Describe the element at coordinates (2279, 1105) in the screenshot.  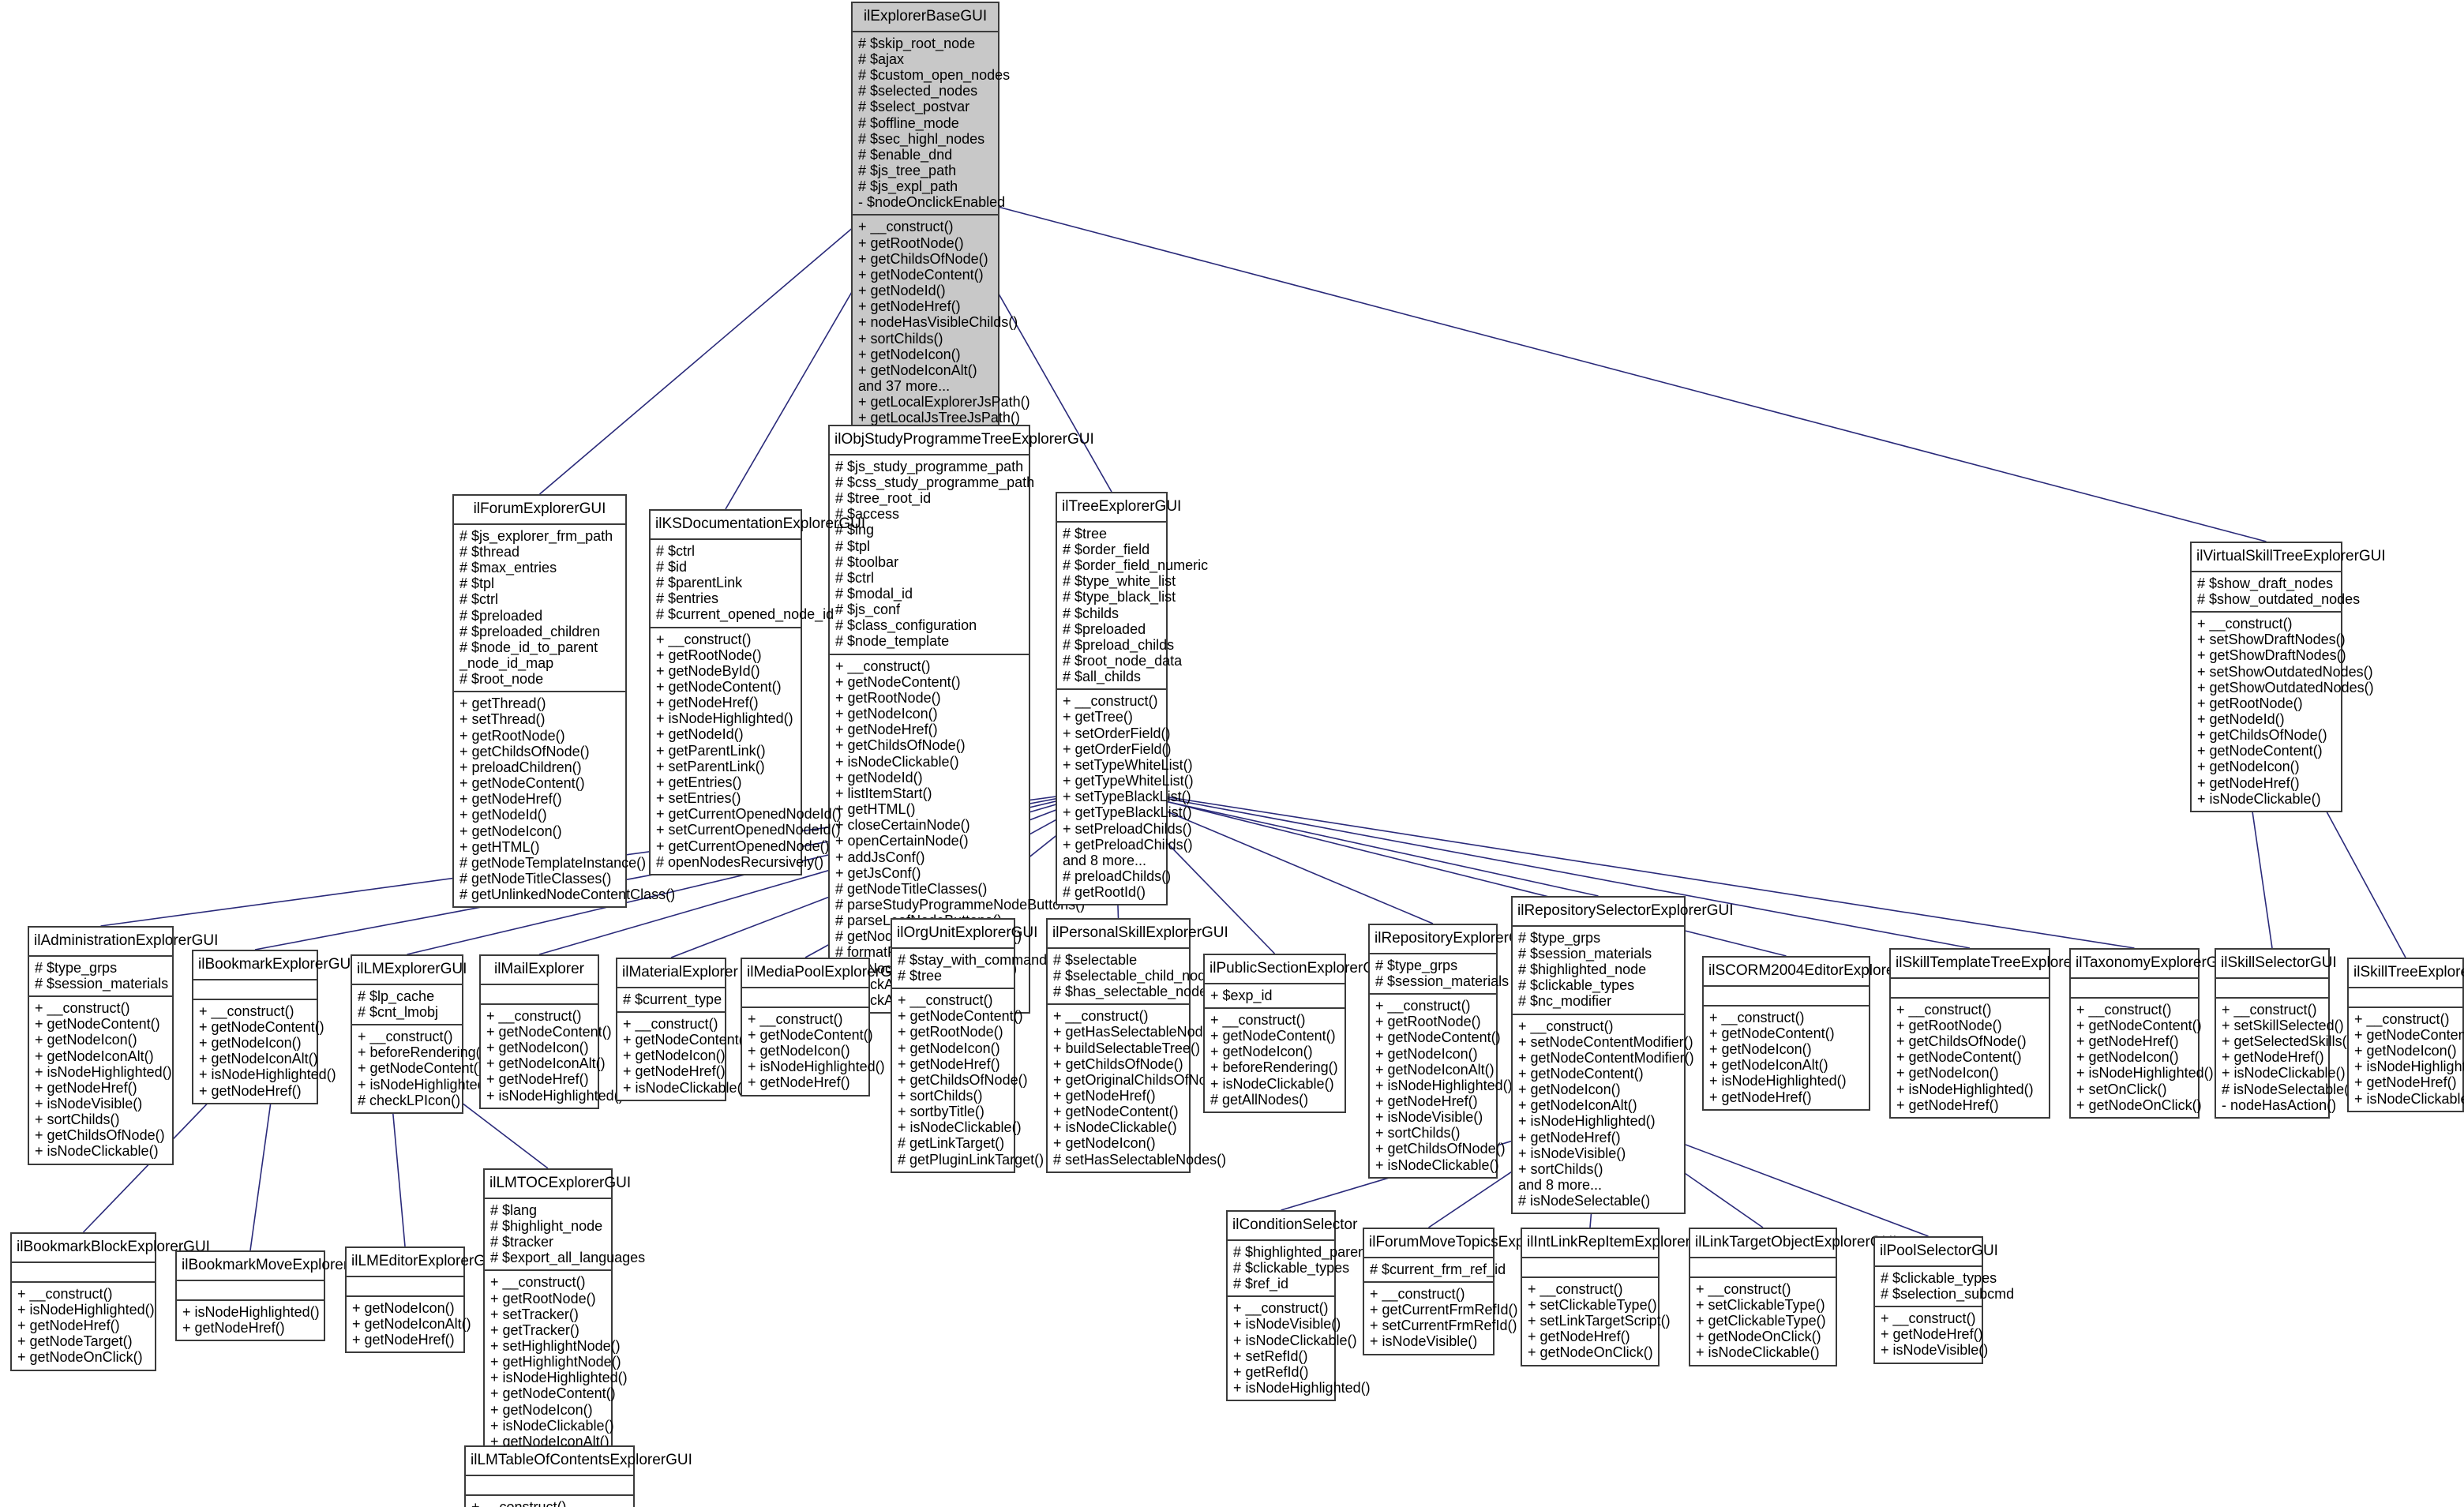
I see `method-item: - nodeHasAction()` at that location.